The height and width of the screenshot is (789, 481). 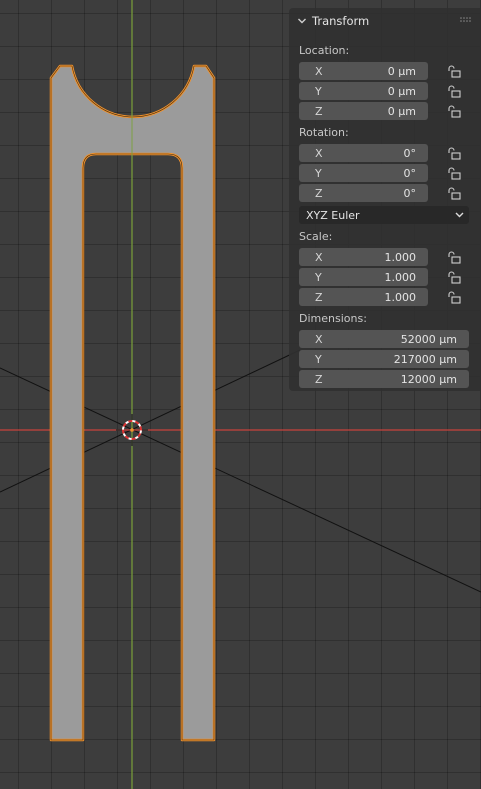 I want to click on field-value: 52000 µm, so click(x=428, y=339).